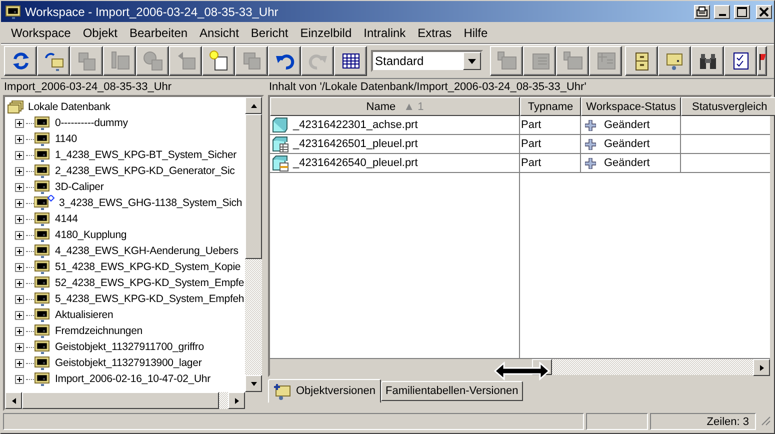 The height and width of the screenshot is (434, 775). What do you see at coordinates (84, 315) in the screenshot?
I see `tree-item: Aktualisieren` at bounding box center [84, 315].